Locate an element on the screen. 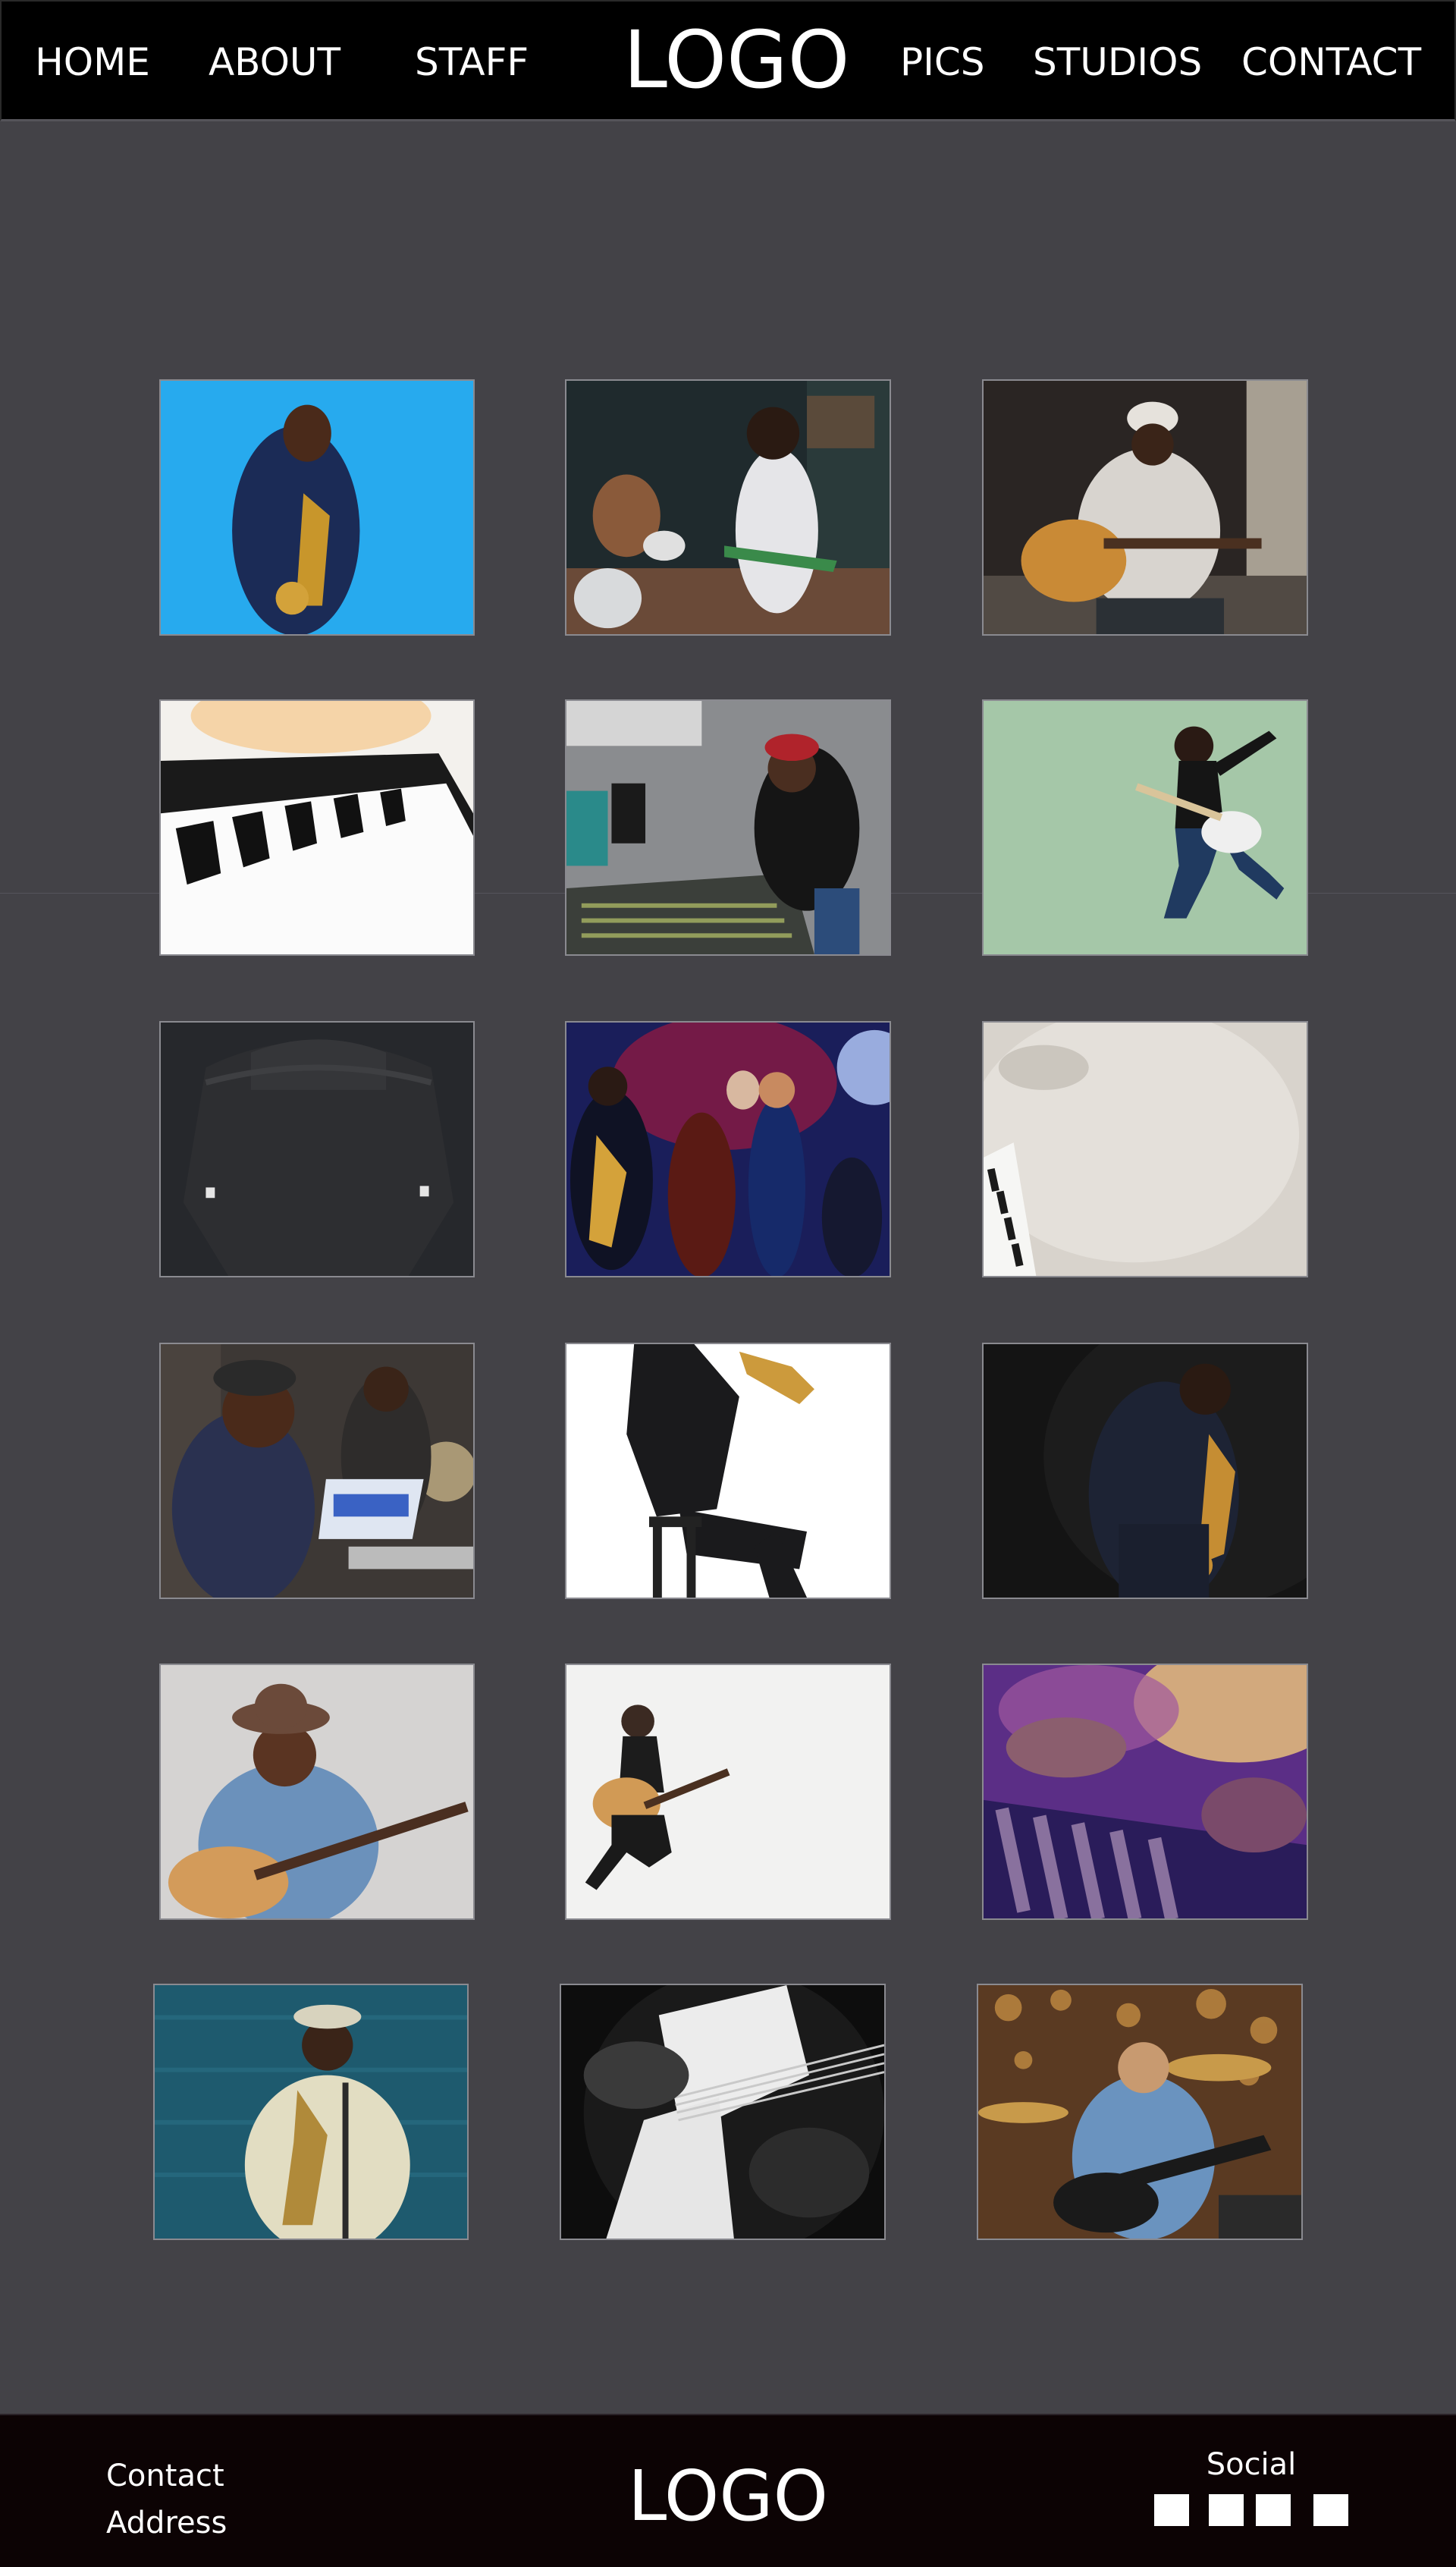 The width and height of the screenshot is (1456, 2567). photo-piano-on-concrete is located at coordinates (1145, 1150).